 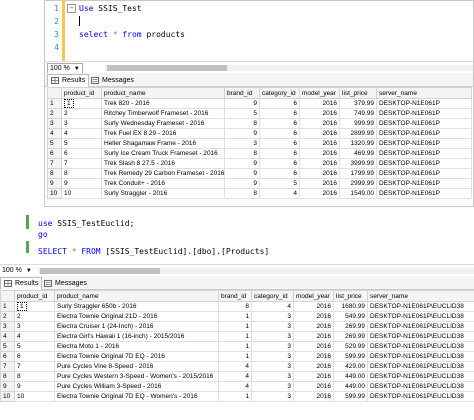 I want to click on table-cell: 999.99, so click(x=358, y=123).